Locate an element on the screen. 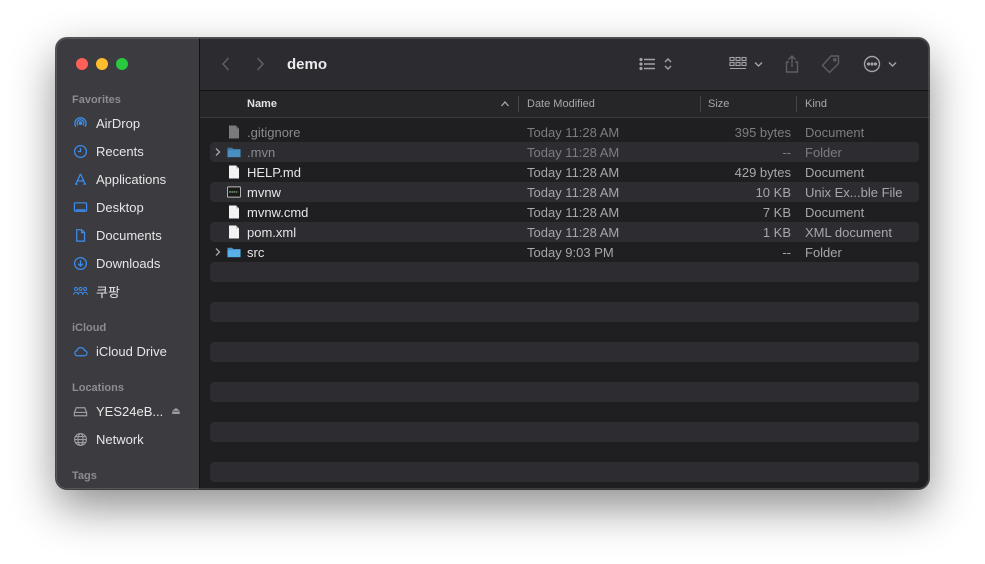 Image resolution: width=985 pixels, height=564 pixels. sidebar-item-network: Network is located at coordinates (134, 439).